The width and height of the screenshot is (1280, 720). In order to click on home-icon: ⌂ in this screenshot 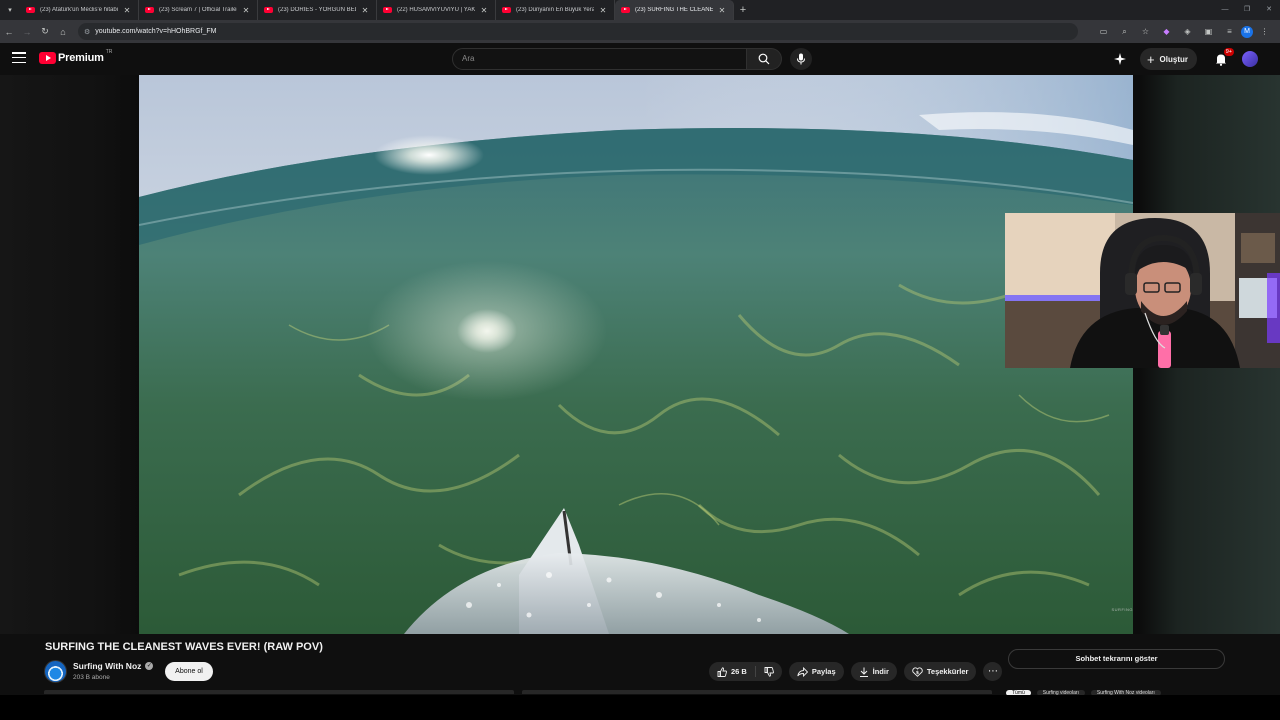, I will do `click(63, 32)`.